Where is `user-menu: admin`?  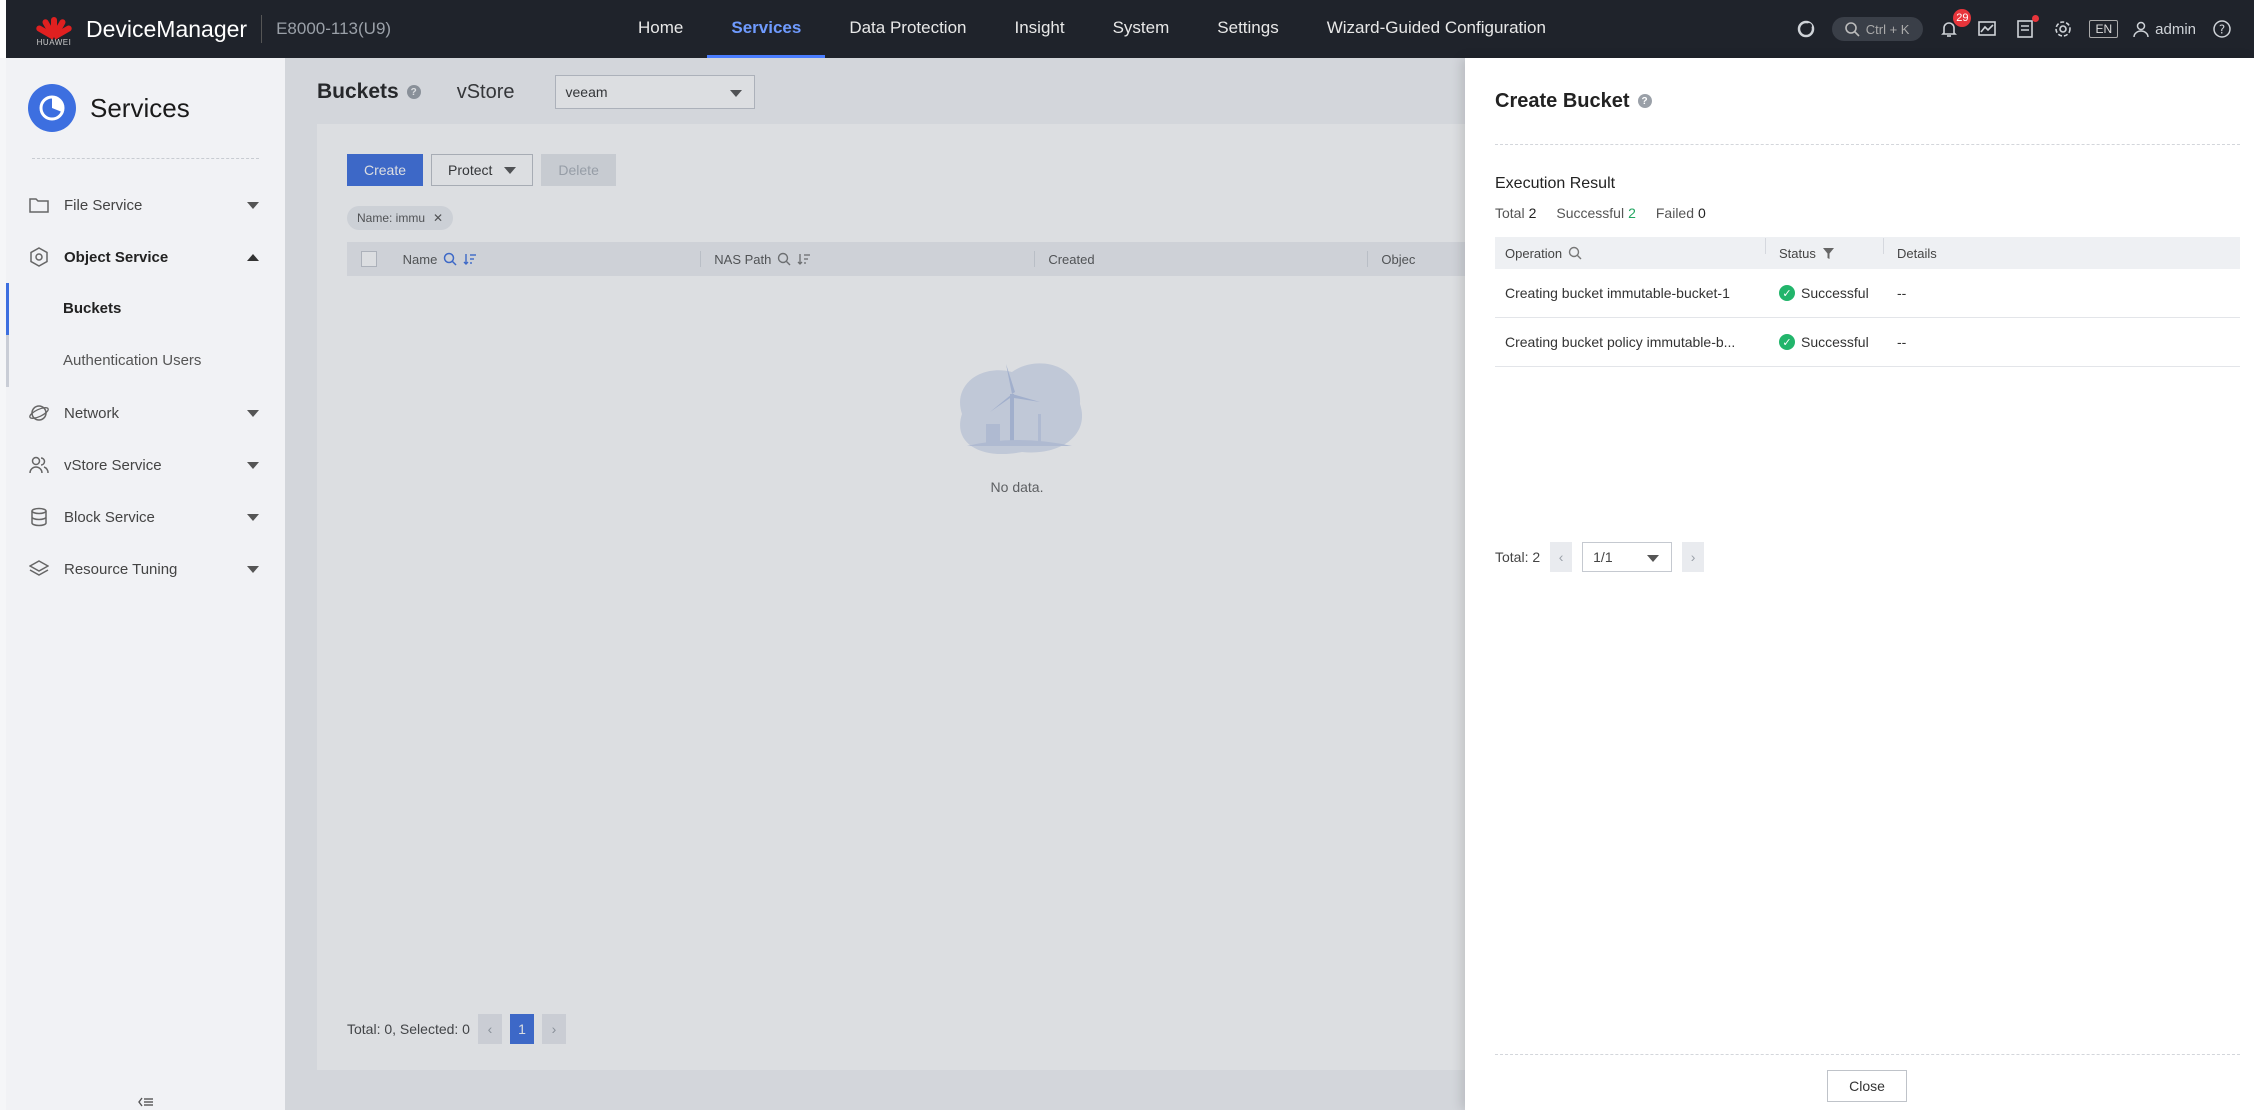
user-menu: admin is located at coordinates (2164, 29).